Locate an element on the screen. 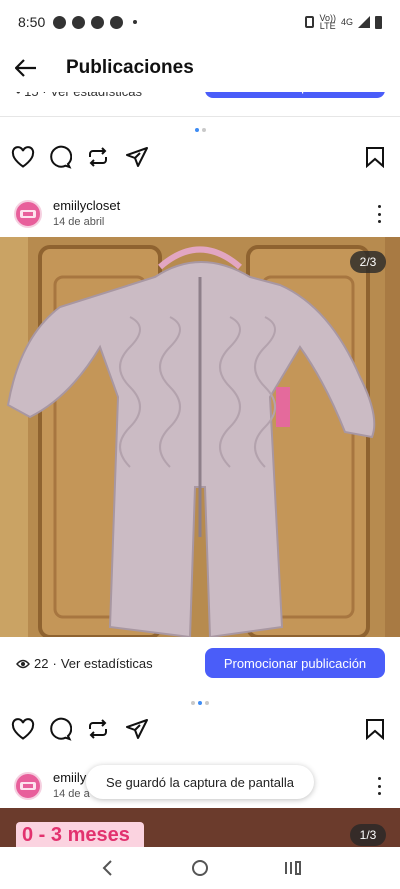 The height and width of the screenshot is (889, 400). image-counter: 2/3 is located at coordinates (368, 262).